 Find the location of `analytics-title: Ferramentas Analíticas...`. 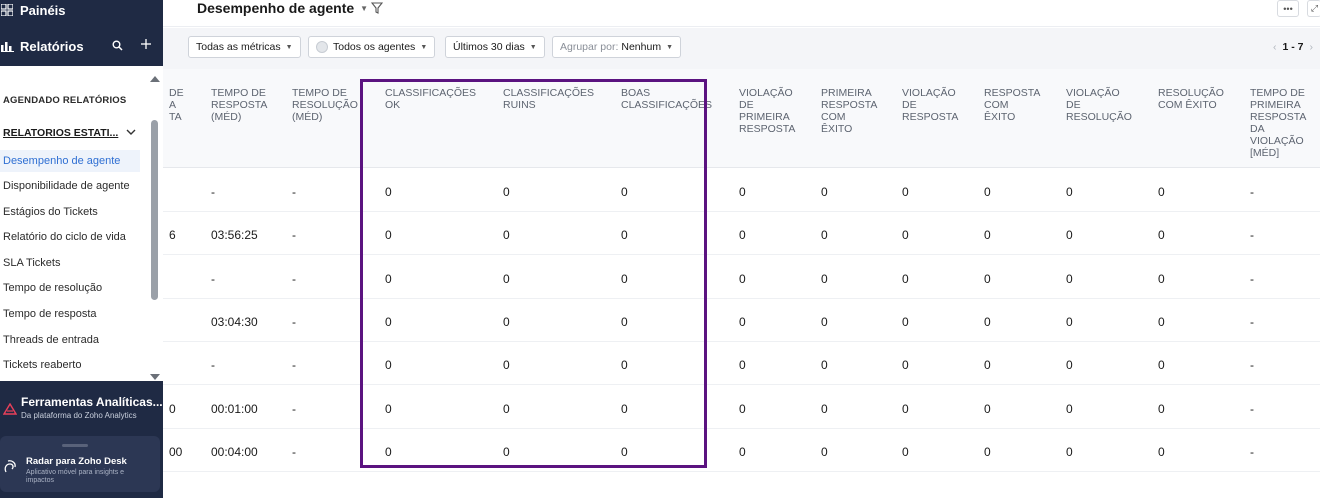

analytics-title: Ferramentas Analíticas... is located at coordinates (92, 402).